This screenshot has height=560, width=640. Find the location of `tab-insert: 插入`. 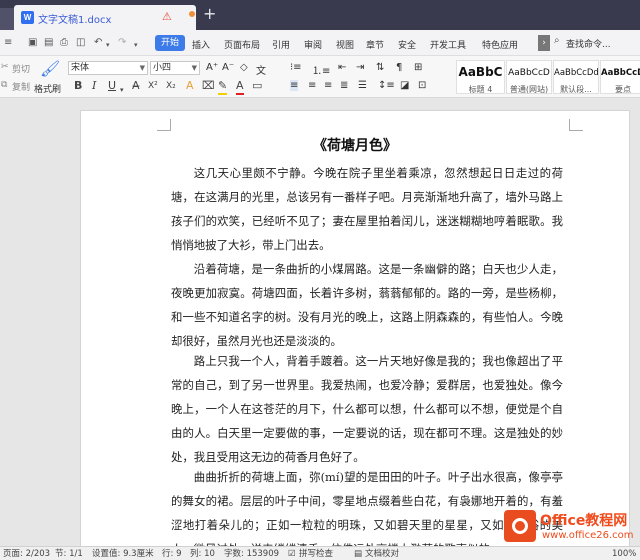

tab-insert: 插入 is located at coordinates (201, 44).